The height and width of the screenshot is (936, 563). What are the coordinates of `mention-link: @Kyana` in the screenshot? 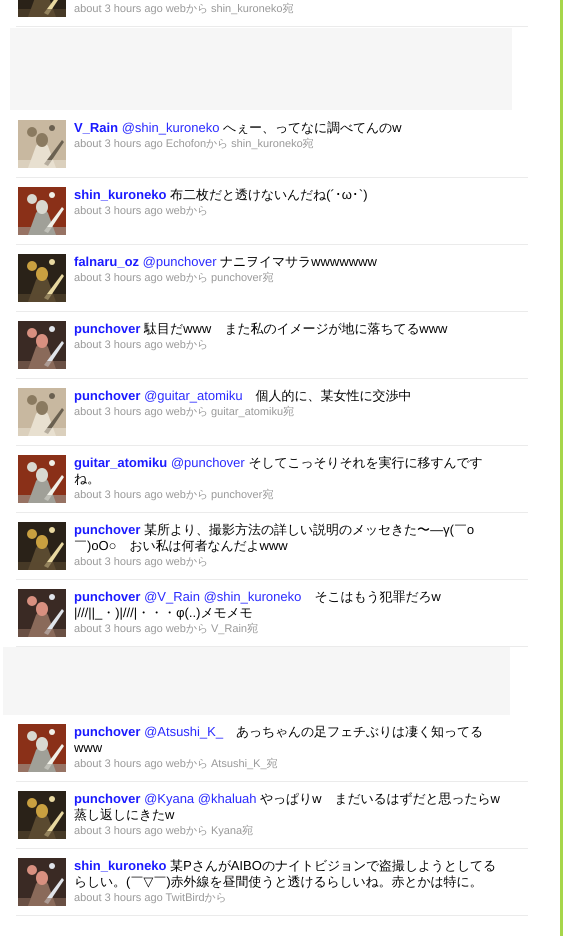 It's located at (169, 798).